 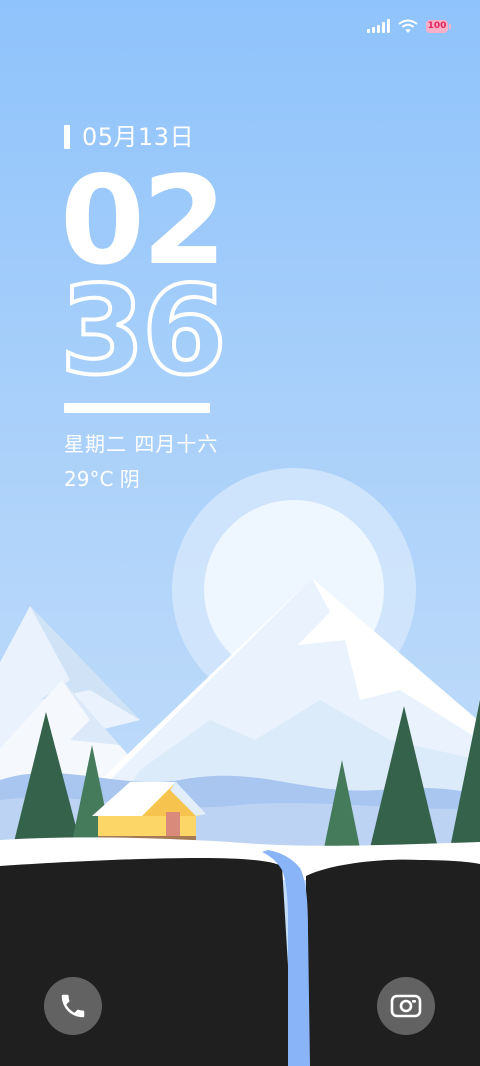 I want to click on house-door, so click(x=173, y=826).